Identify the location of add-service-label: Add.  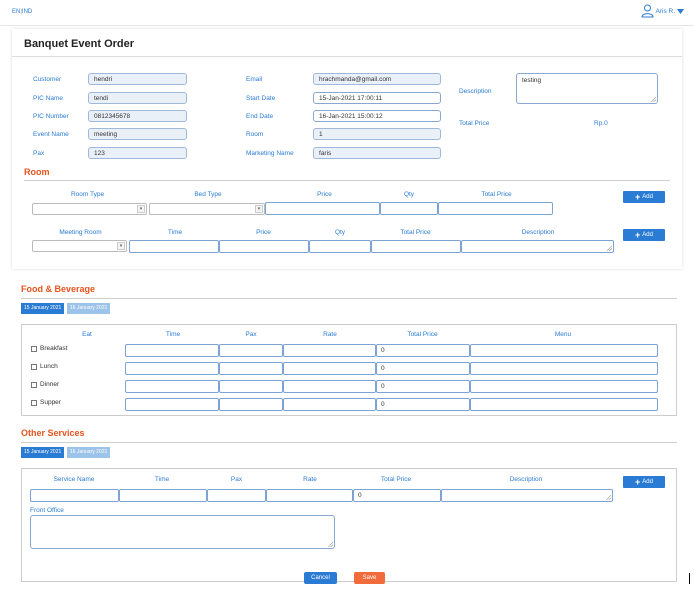
(647, 482).